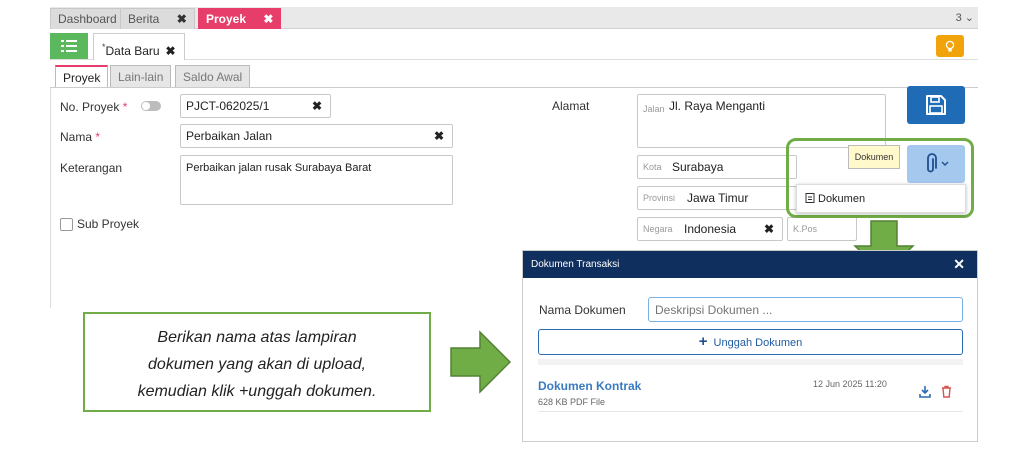 This screenshot has width=1024, height=463. I want to click on negara-sublabel: Negara, so click(658, 229).